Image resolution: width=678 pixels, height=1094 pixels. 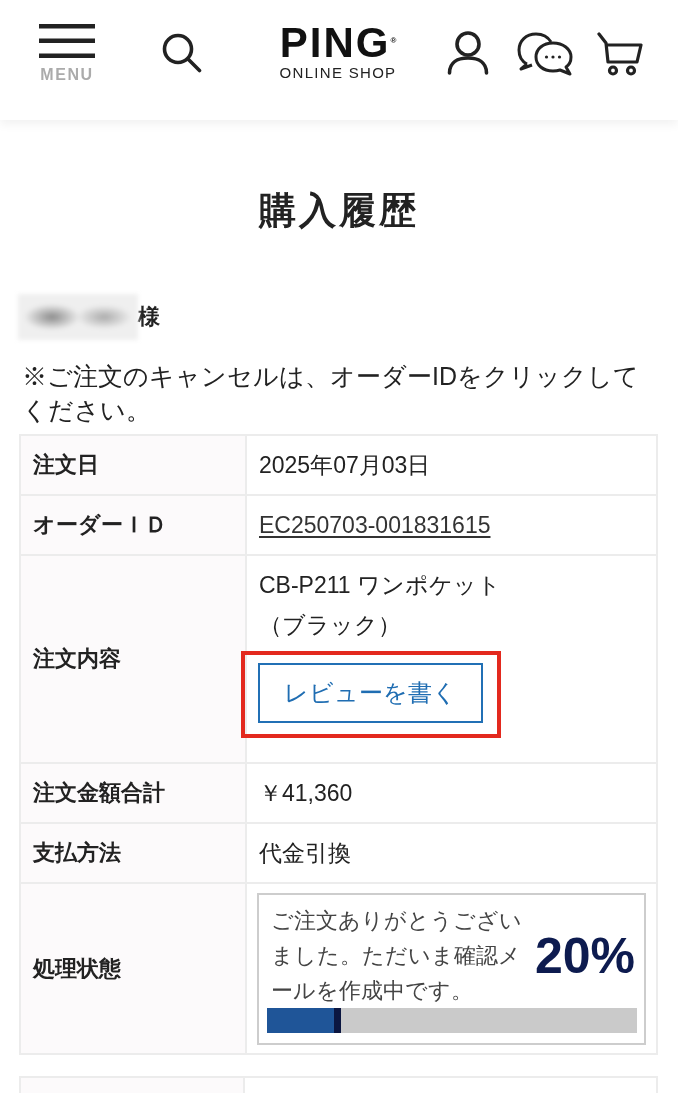 What do you see at coordinates (338, 211) in the screenshot?
I see `page-title: 購入履歴` at bounding box center [338, 211].